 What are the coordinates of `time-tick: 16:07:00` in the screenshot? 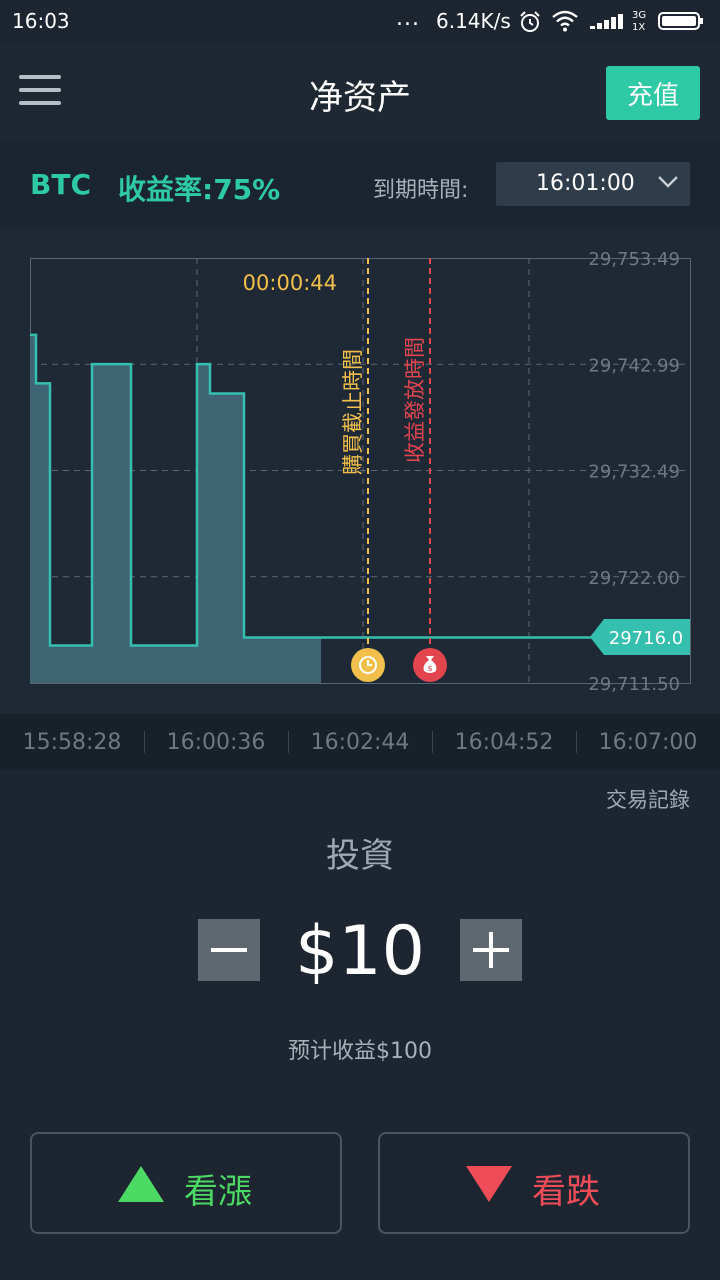 It's located at (648, 742).